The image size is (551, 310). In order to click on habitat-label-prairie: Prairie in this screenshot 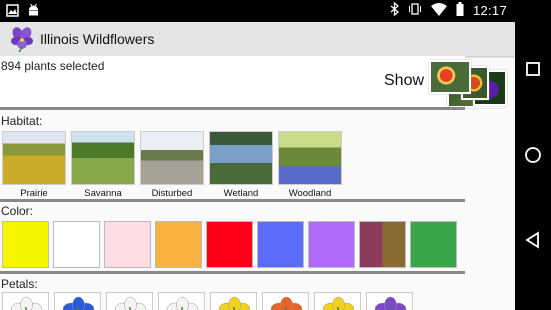, I will do `click(34, 193)`.